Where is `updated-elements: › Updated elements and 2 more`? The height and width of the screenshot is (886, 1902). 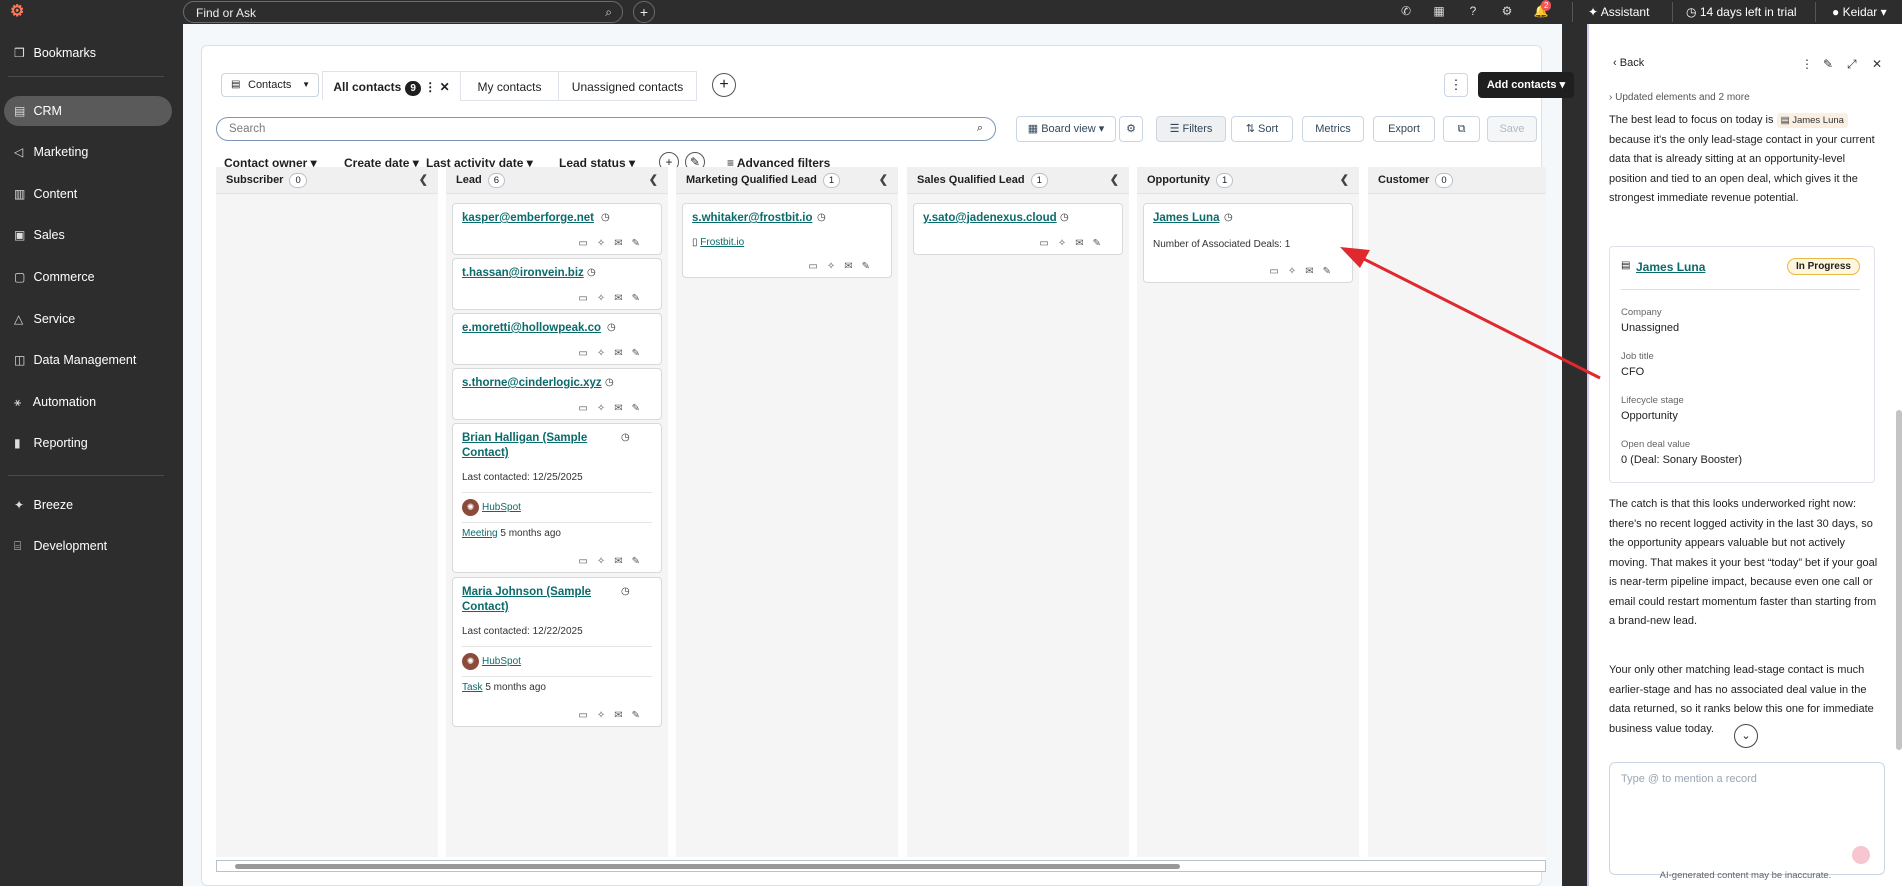 updated-elements: › Updated elements and 2 more is located at coordinates (1679, 97).